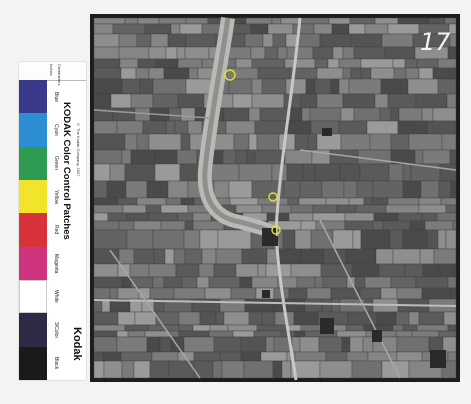 The image size is (471, 404). I want to click on color-patch-label: Cyan, so click(56, 130).